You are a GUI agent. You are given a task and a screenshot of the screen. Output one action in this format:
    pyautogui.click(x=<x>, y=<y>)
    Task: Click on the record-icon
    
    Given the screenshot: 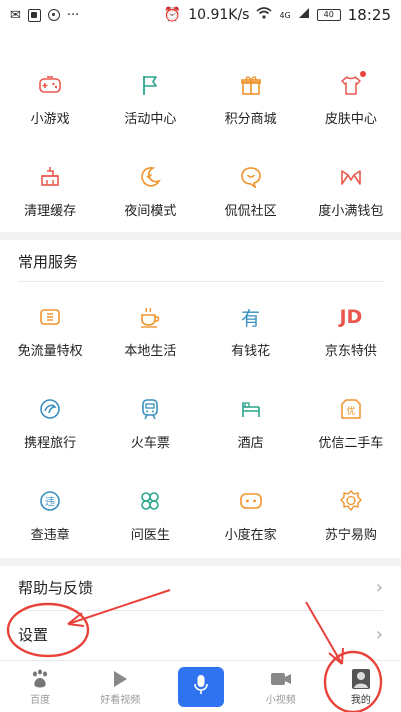 What is the action you would take?
    pyautogui.click(x=53, y=15)
    